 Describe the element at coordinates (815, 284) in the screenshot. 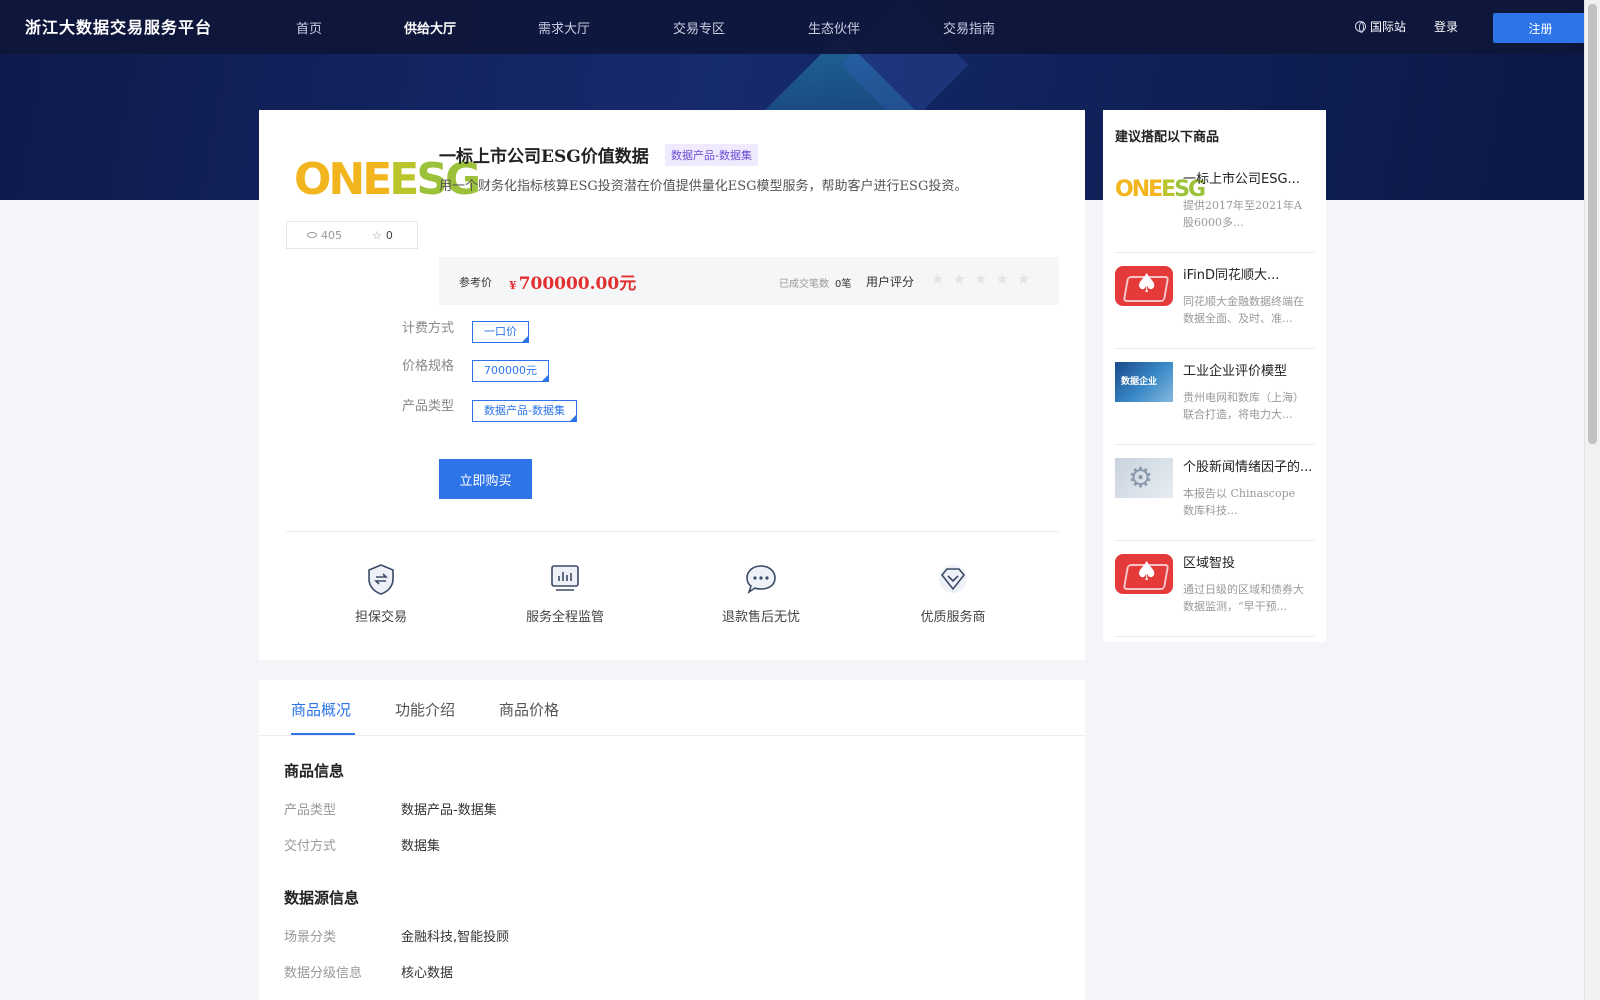

I see `deal-count: 已成交笔数 0笔` at that location.